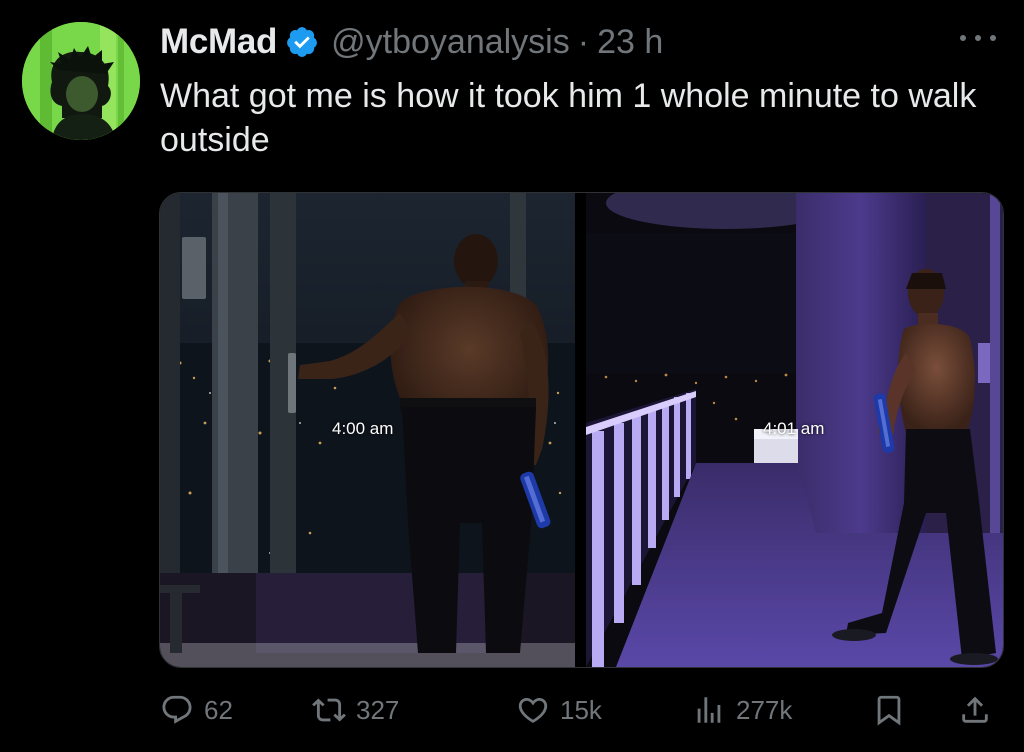 This screenshot has width=1024, height=752. What do you see at coordinates (302, 42) in the screenshot?
I see `verified-badge-icon` at bounding box center [302, 42].